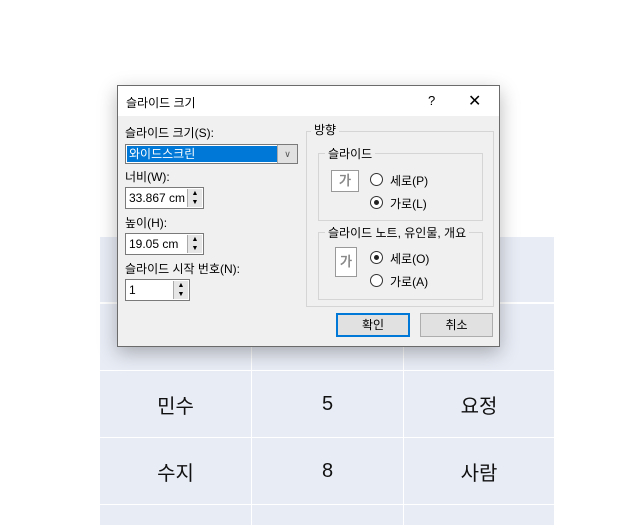 This screenshot has height=525, width=643. I want to click on slides-landscape-label: 가로(L), so click(408, 203).